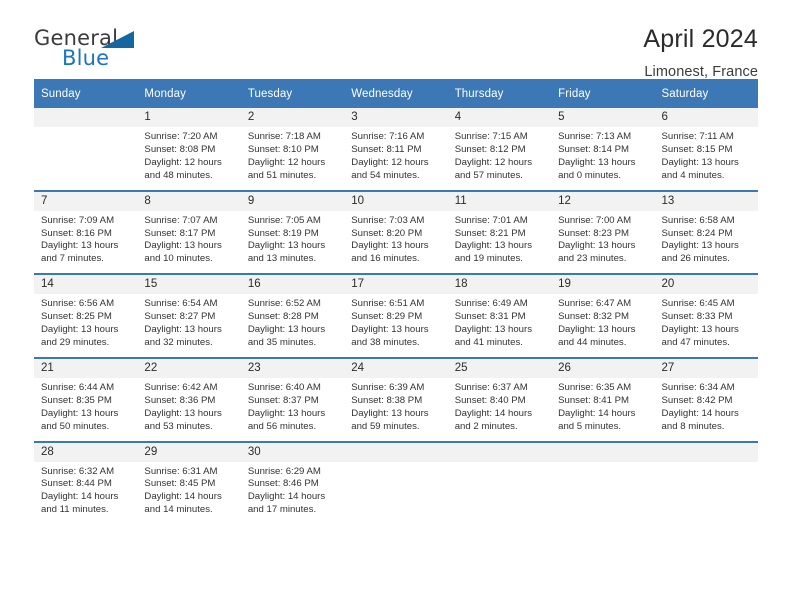  What do you see at coordinates (181, 136) in the screenshot?
I see `day-detail-line: Sunrise: 7:20 AM` at bounding box center [181, 136].